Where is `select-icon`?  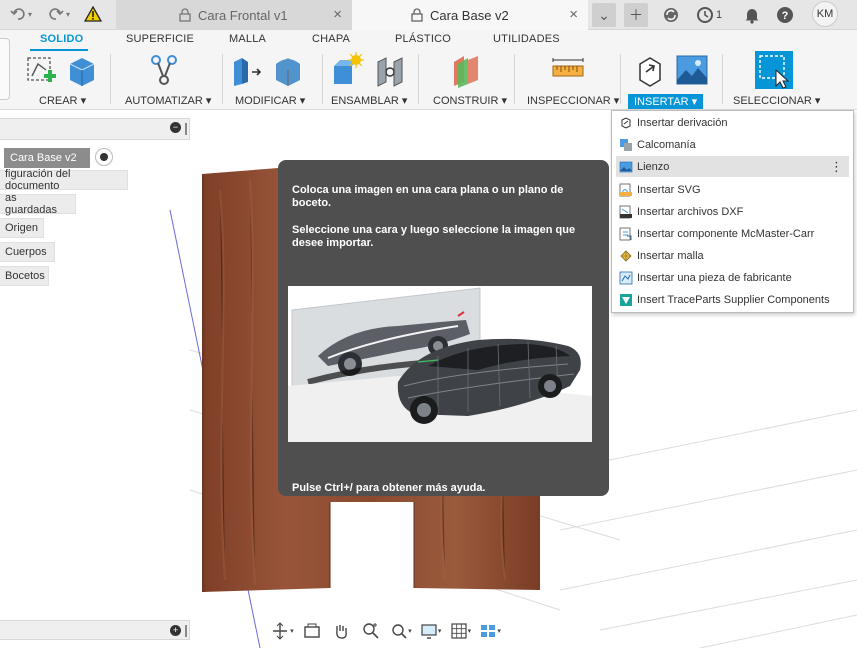 select-icon is located at coordinates (774, 70).